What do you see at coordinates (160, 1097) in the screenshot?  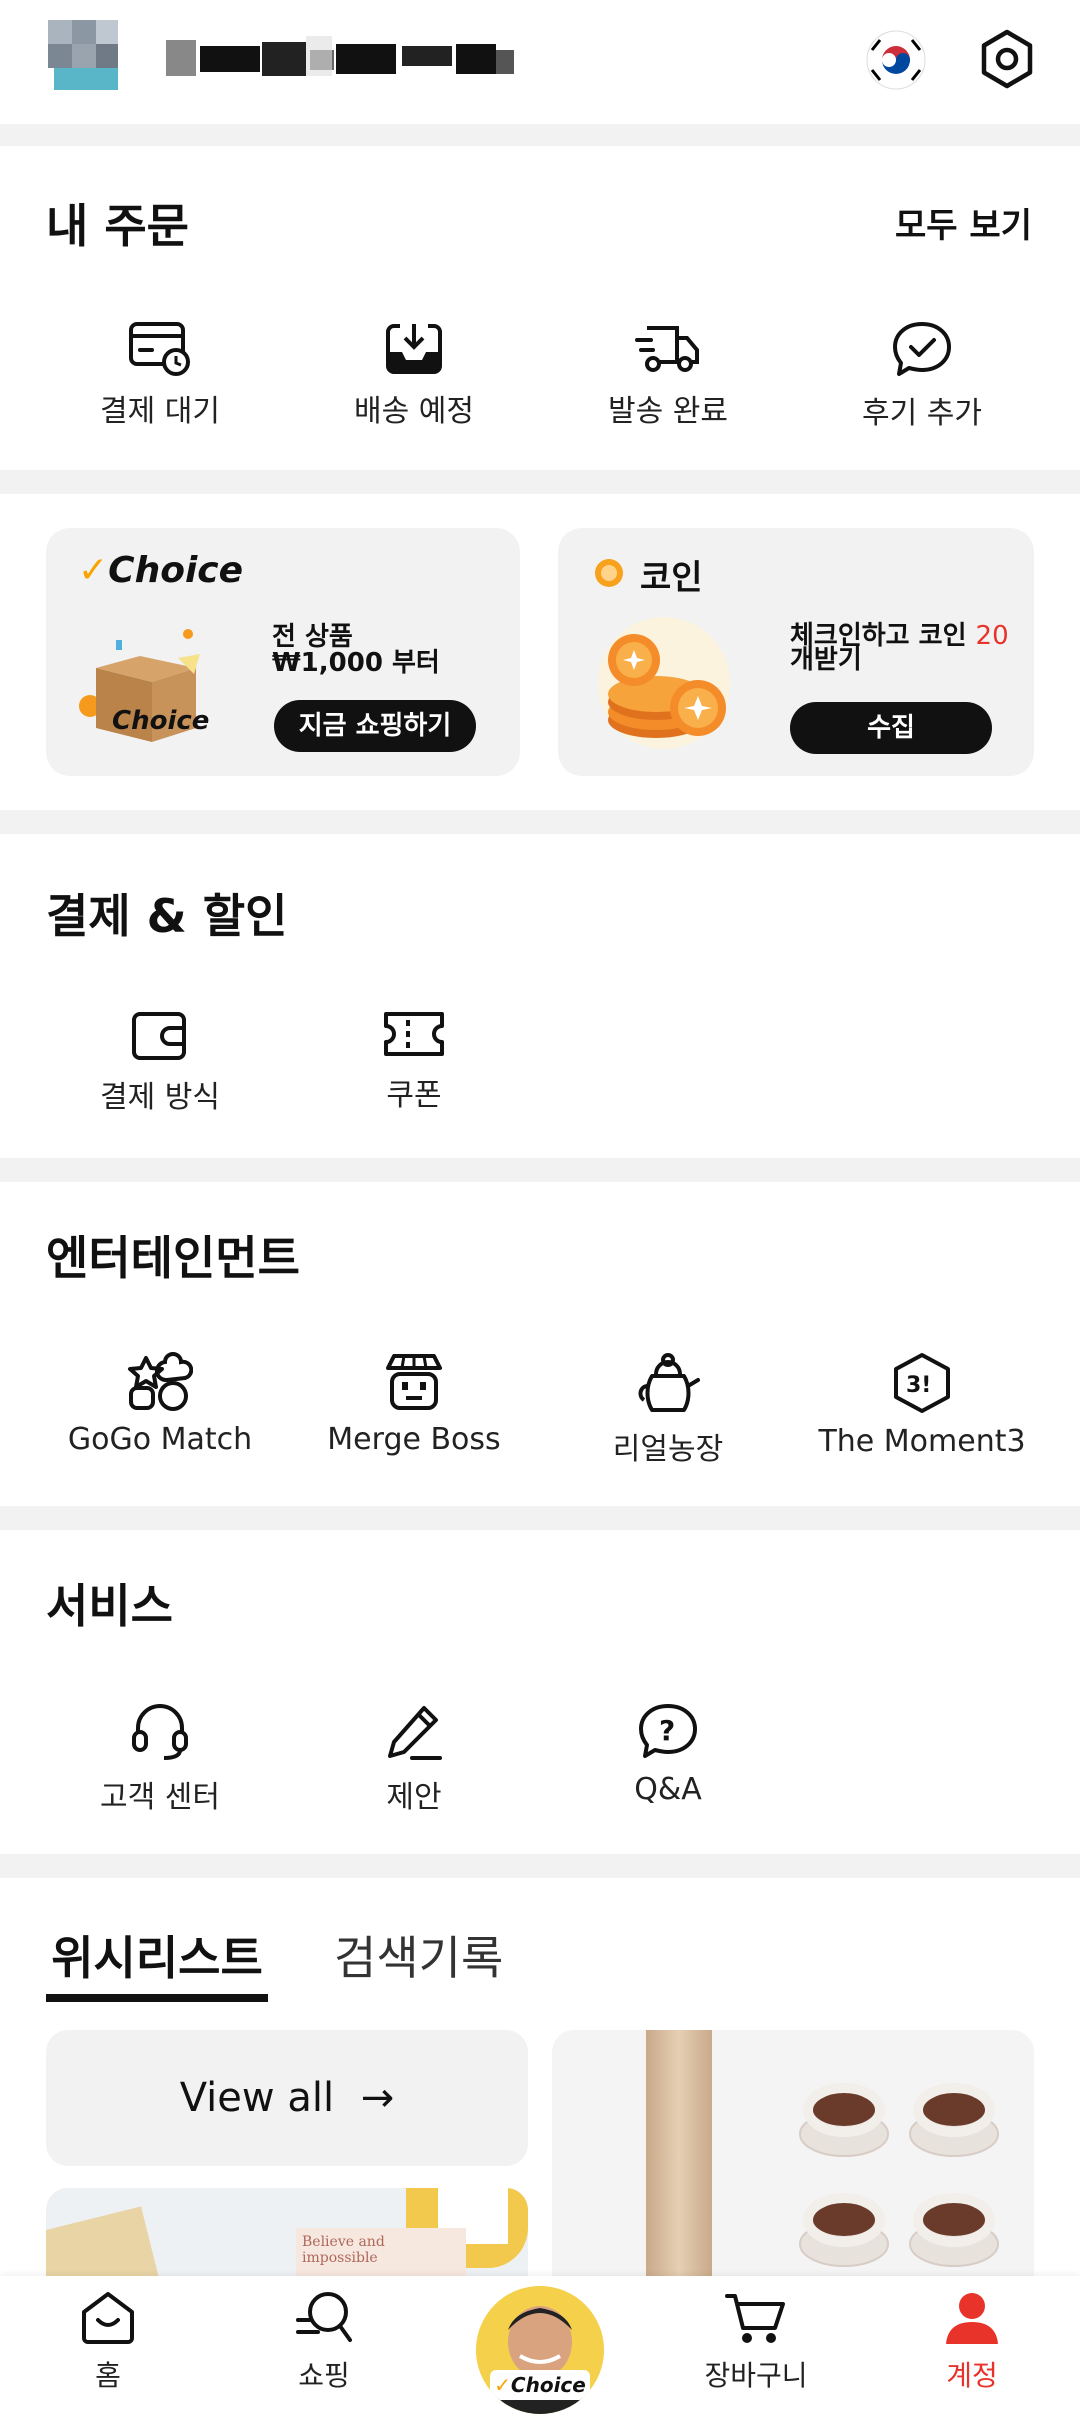 I see `payment-methods-label: 결제 방식` at bounding box center [160, 1097].